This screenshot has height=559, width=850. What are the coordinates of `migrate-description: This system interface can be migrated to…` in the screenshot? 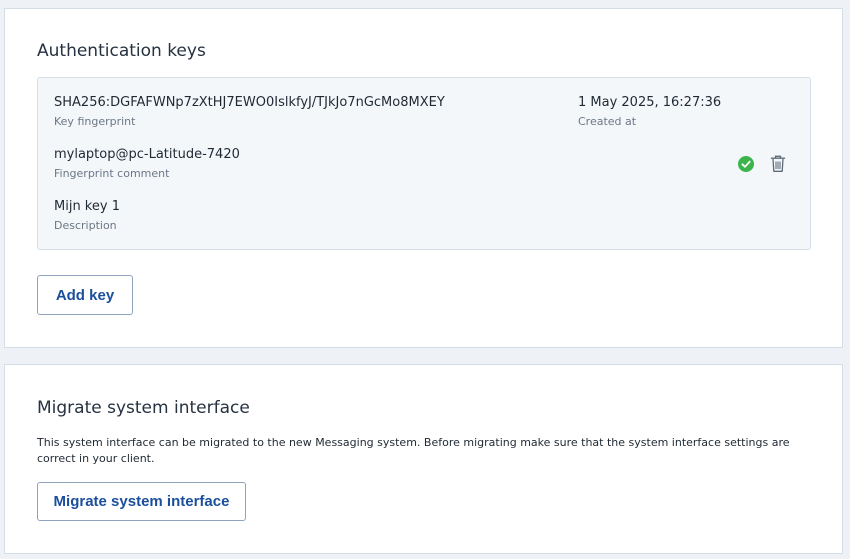 It's located at (413, 450).